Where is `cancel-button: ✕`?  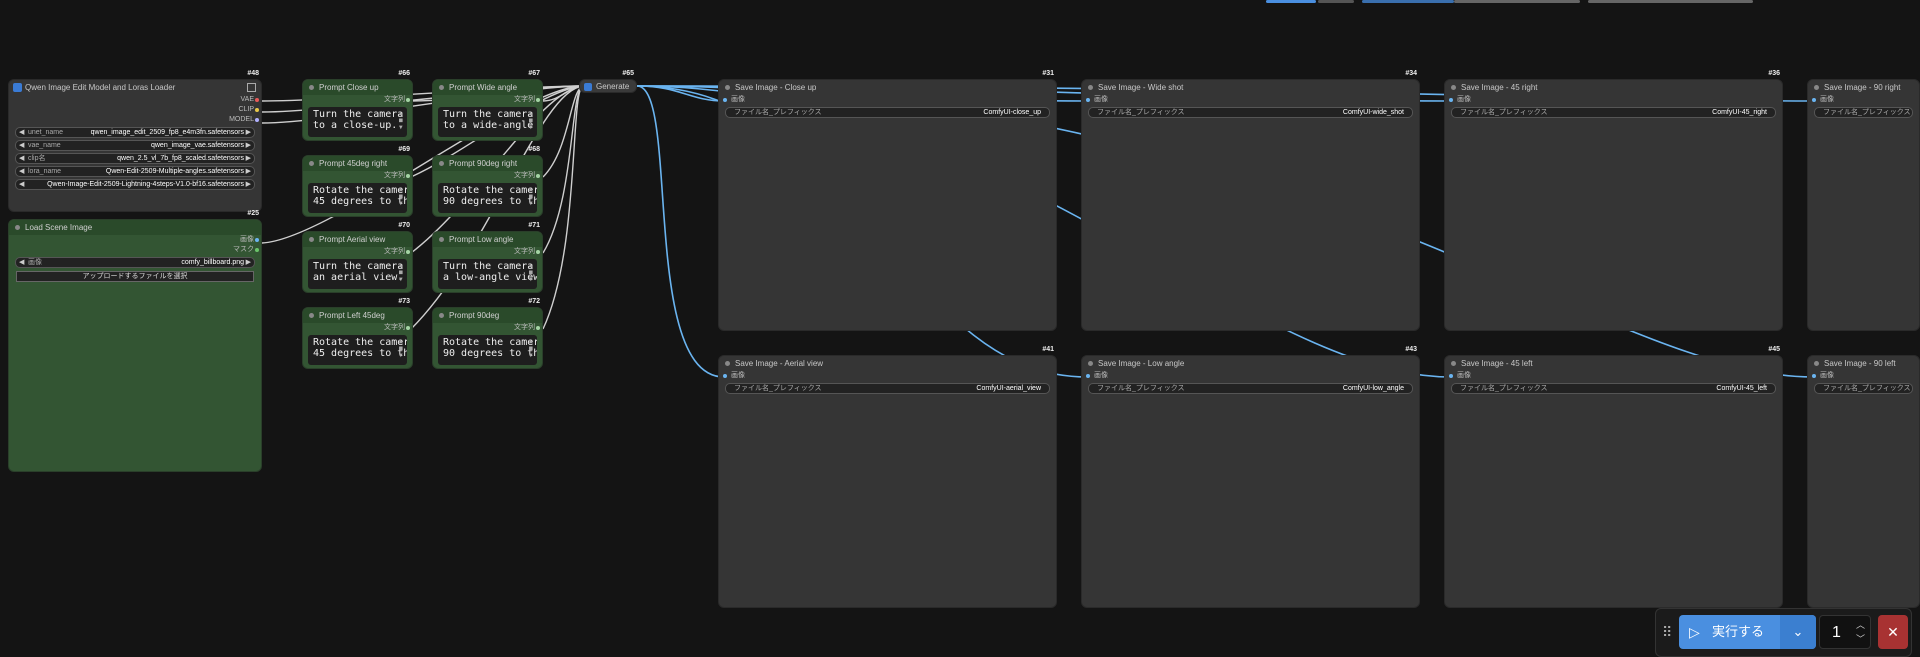
cancel-button: ✕ is located at coordinates (1893, 632).